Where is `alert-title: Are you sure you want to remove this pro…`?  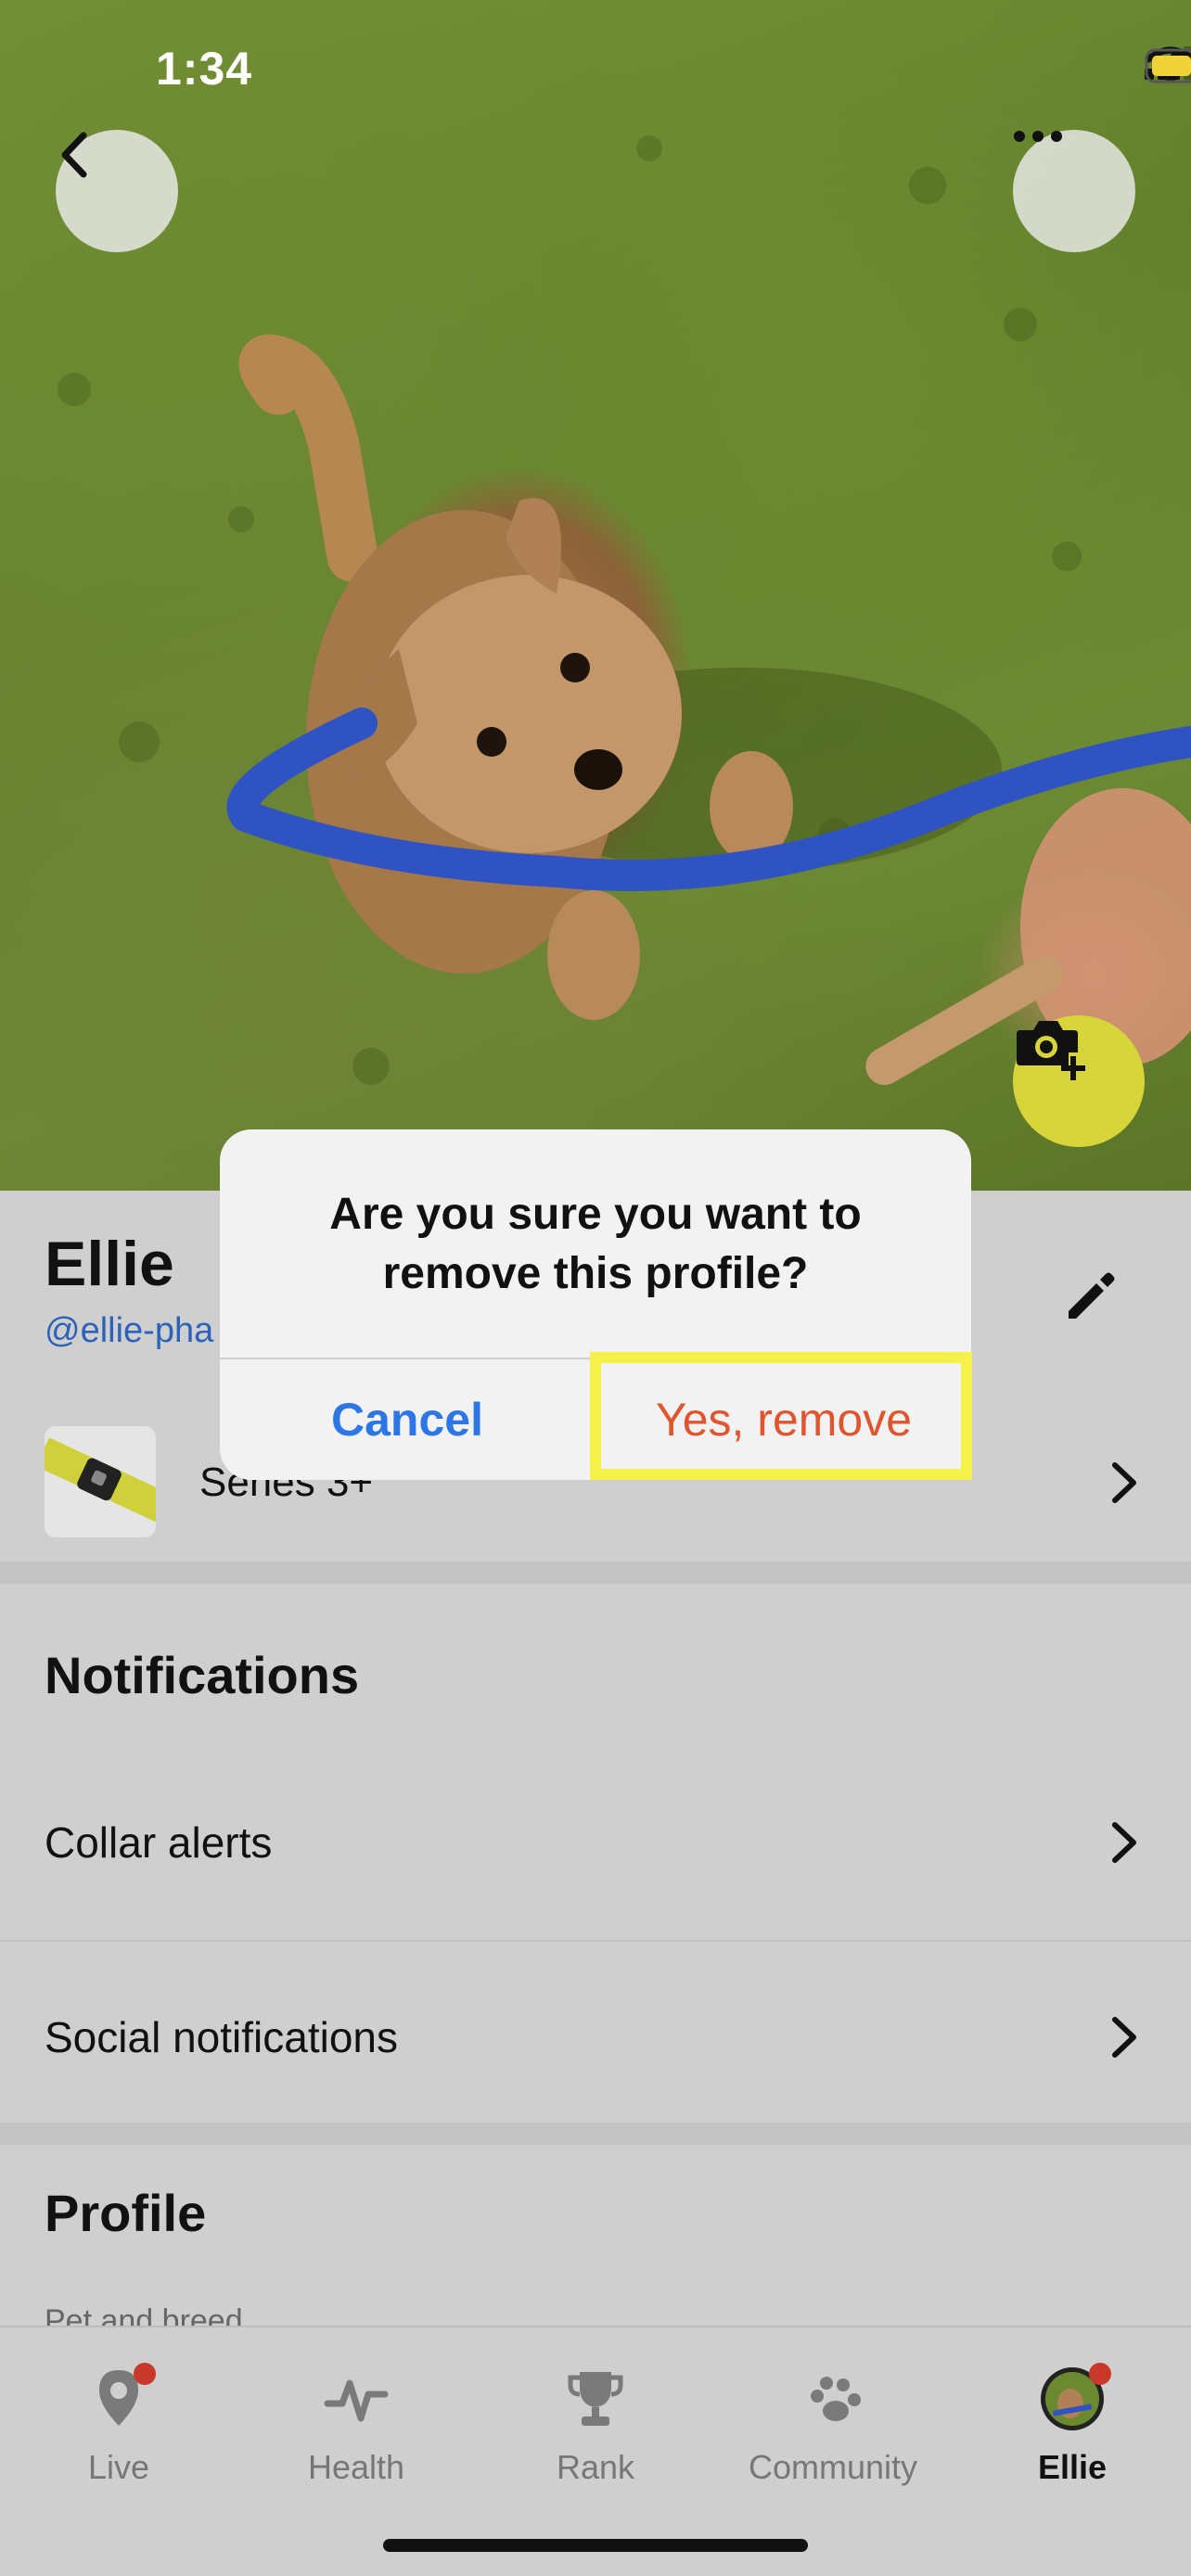
alert-title: Are you sure you want to remove this pro… is located at coordinates (595, 1244).